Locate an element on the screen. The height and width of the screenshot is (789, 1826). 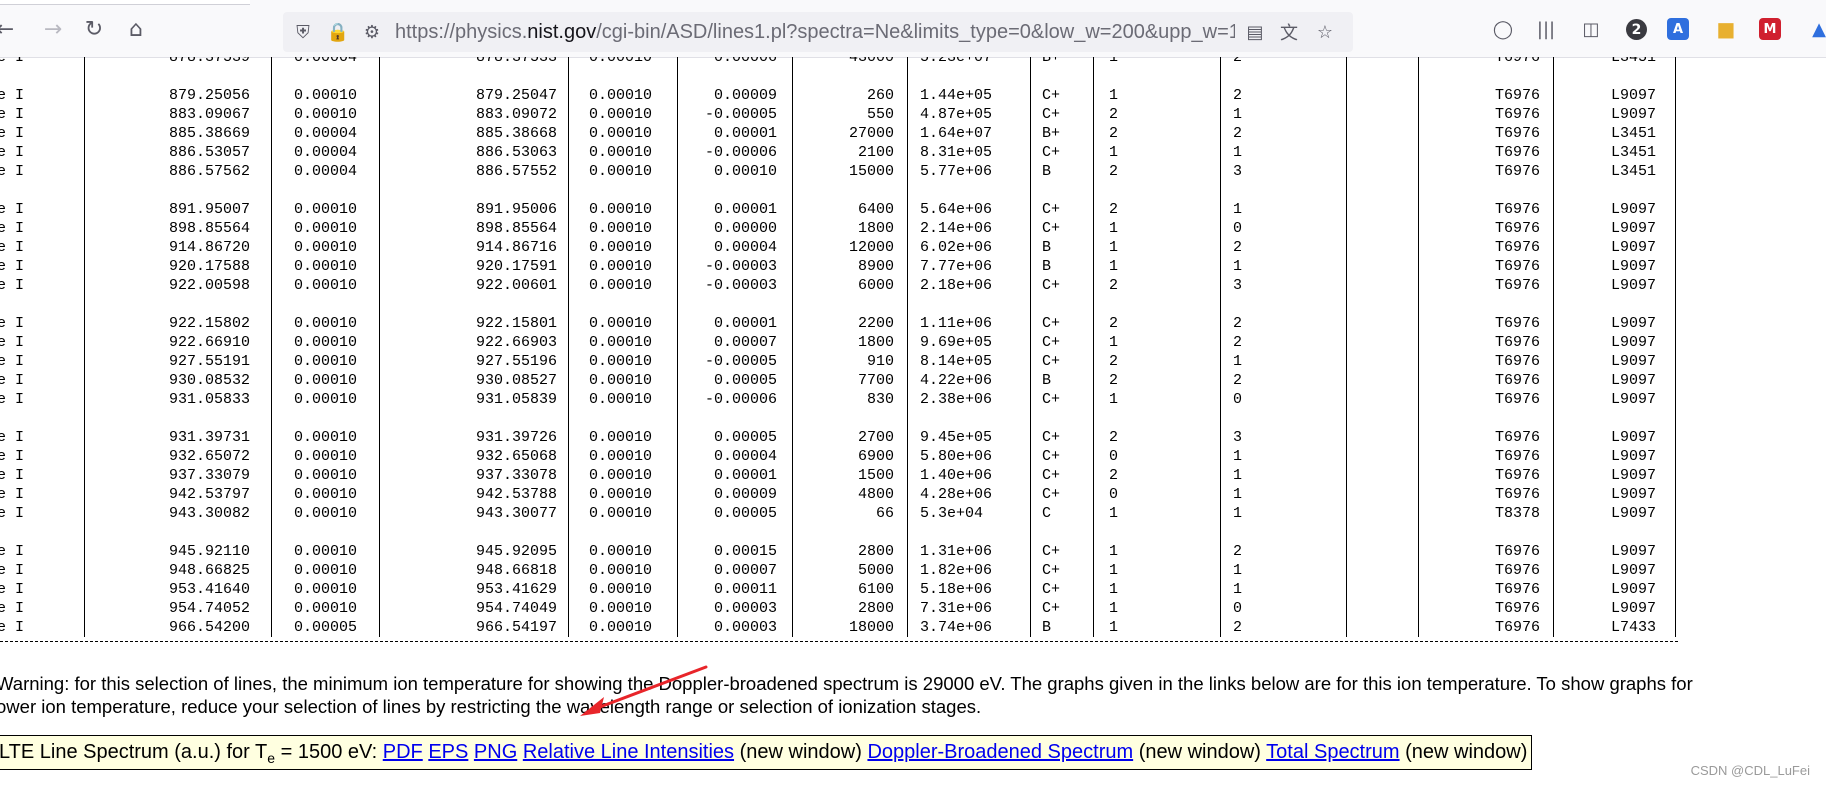
cell-intensity: 1800 is located at coordinates (875, 342).